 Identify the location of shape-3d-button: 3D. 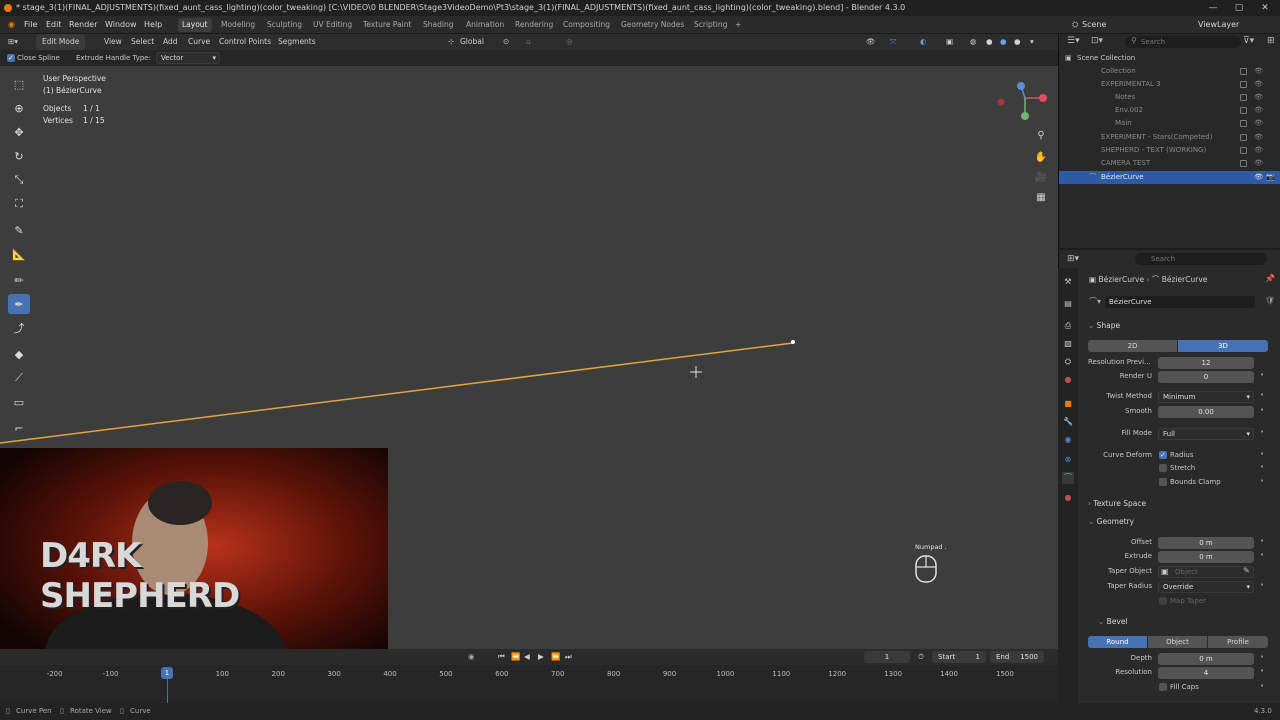
(1223, 346).